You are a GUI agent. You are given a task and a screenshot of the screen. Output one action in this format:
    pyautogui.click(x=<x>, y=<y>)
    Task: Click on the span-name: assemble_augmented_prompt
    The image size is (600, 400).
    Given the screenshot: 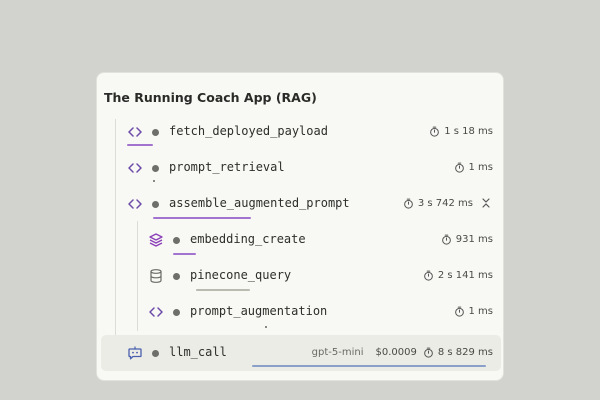 What is the action you would take?
    pyautogui.click(x=259, y=203)
    